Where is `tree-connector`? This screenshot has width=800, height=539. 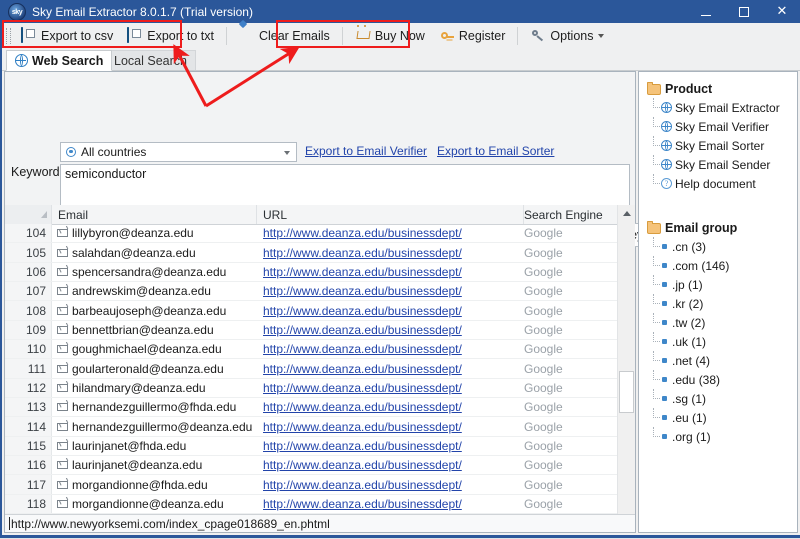
tree-connector is located at coordinates (655, 379).